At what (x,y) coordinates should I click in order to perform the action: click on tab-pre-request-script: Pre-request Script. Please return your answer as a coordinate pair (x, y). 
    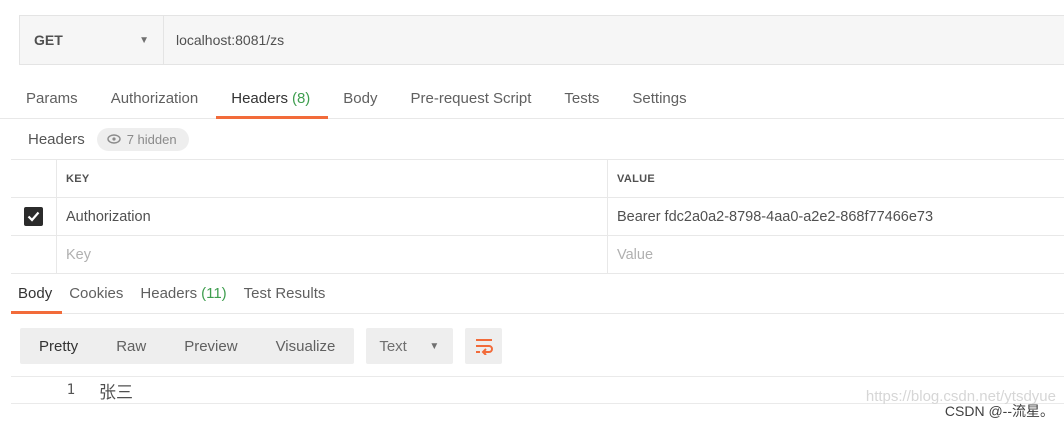
    Looking at the image, I should click on (473, 98).